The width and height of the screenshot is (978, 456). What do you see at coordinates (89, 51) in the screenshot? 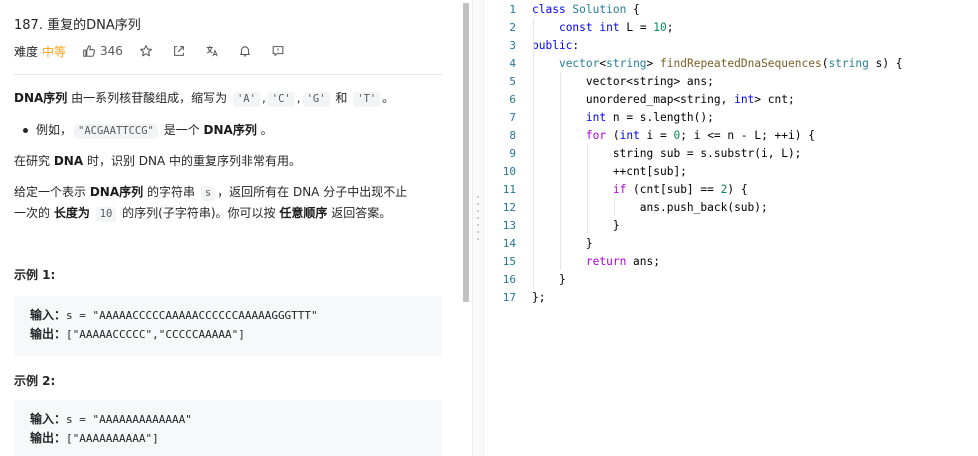
I see `thumbs-up-icon` at bounding box center [89, 51].